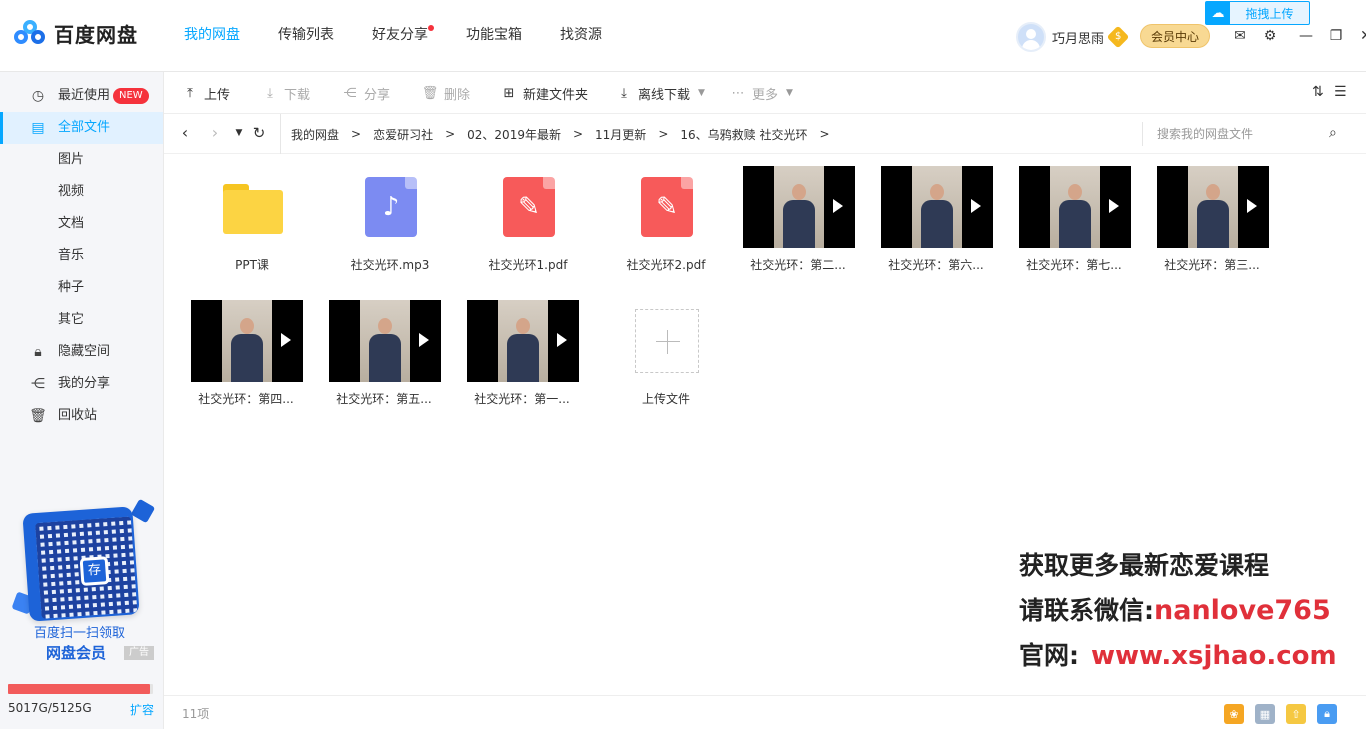 This screenshot has width=1366, height=729. What do you see at coordinates (350, 93) in the screenshot?
I see `share-icon: ⋲` at bounding box center [350, 93].